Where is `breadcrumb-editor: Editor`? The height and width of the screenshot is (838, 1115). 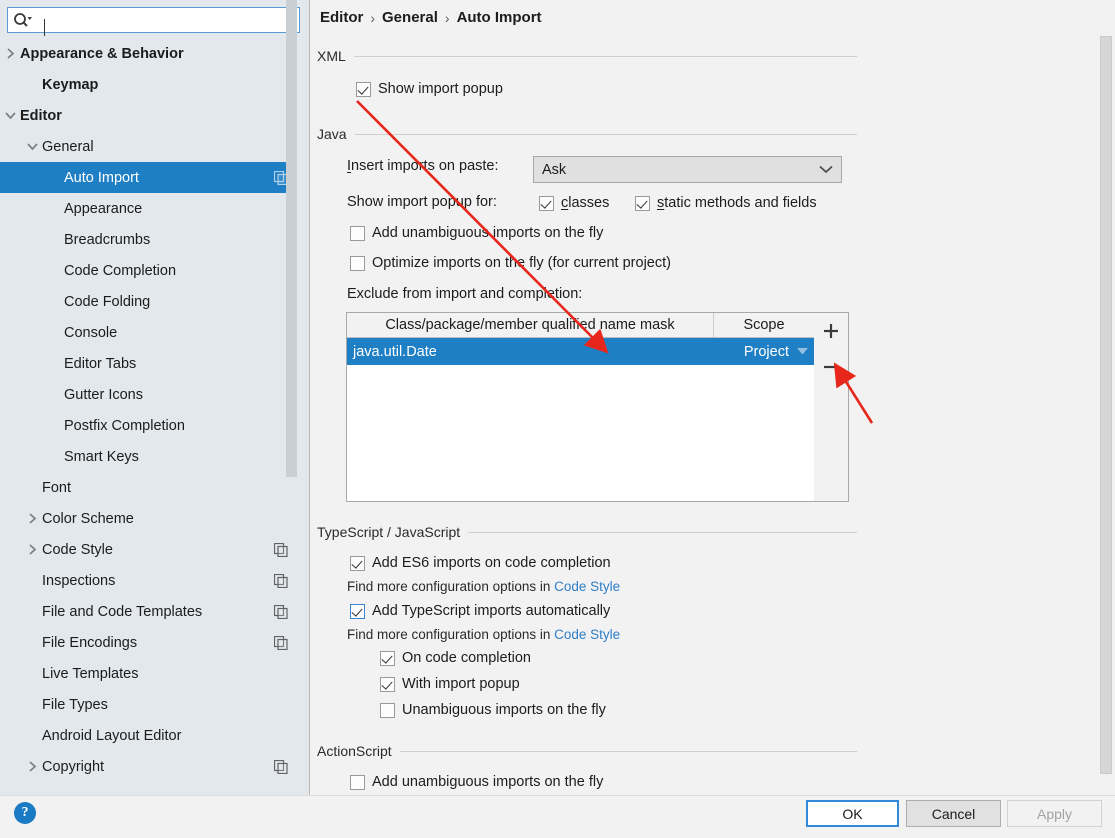
breadcrumb-editor: Editor is located at coordinates (341, 17).